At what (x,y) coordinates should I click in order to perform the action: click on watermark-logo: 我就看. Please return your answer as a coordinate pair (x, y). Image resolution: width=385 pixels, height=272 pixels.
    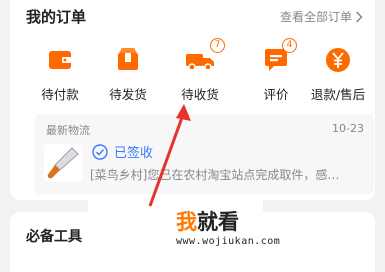
    Looking at the image, I should click on (207, 221).